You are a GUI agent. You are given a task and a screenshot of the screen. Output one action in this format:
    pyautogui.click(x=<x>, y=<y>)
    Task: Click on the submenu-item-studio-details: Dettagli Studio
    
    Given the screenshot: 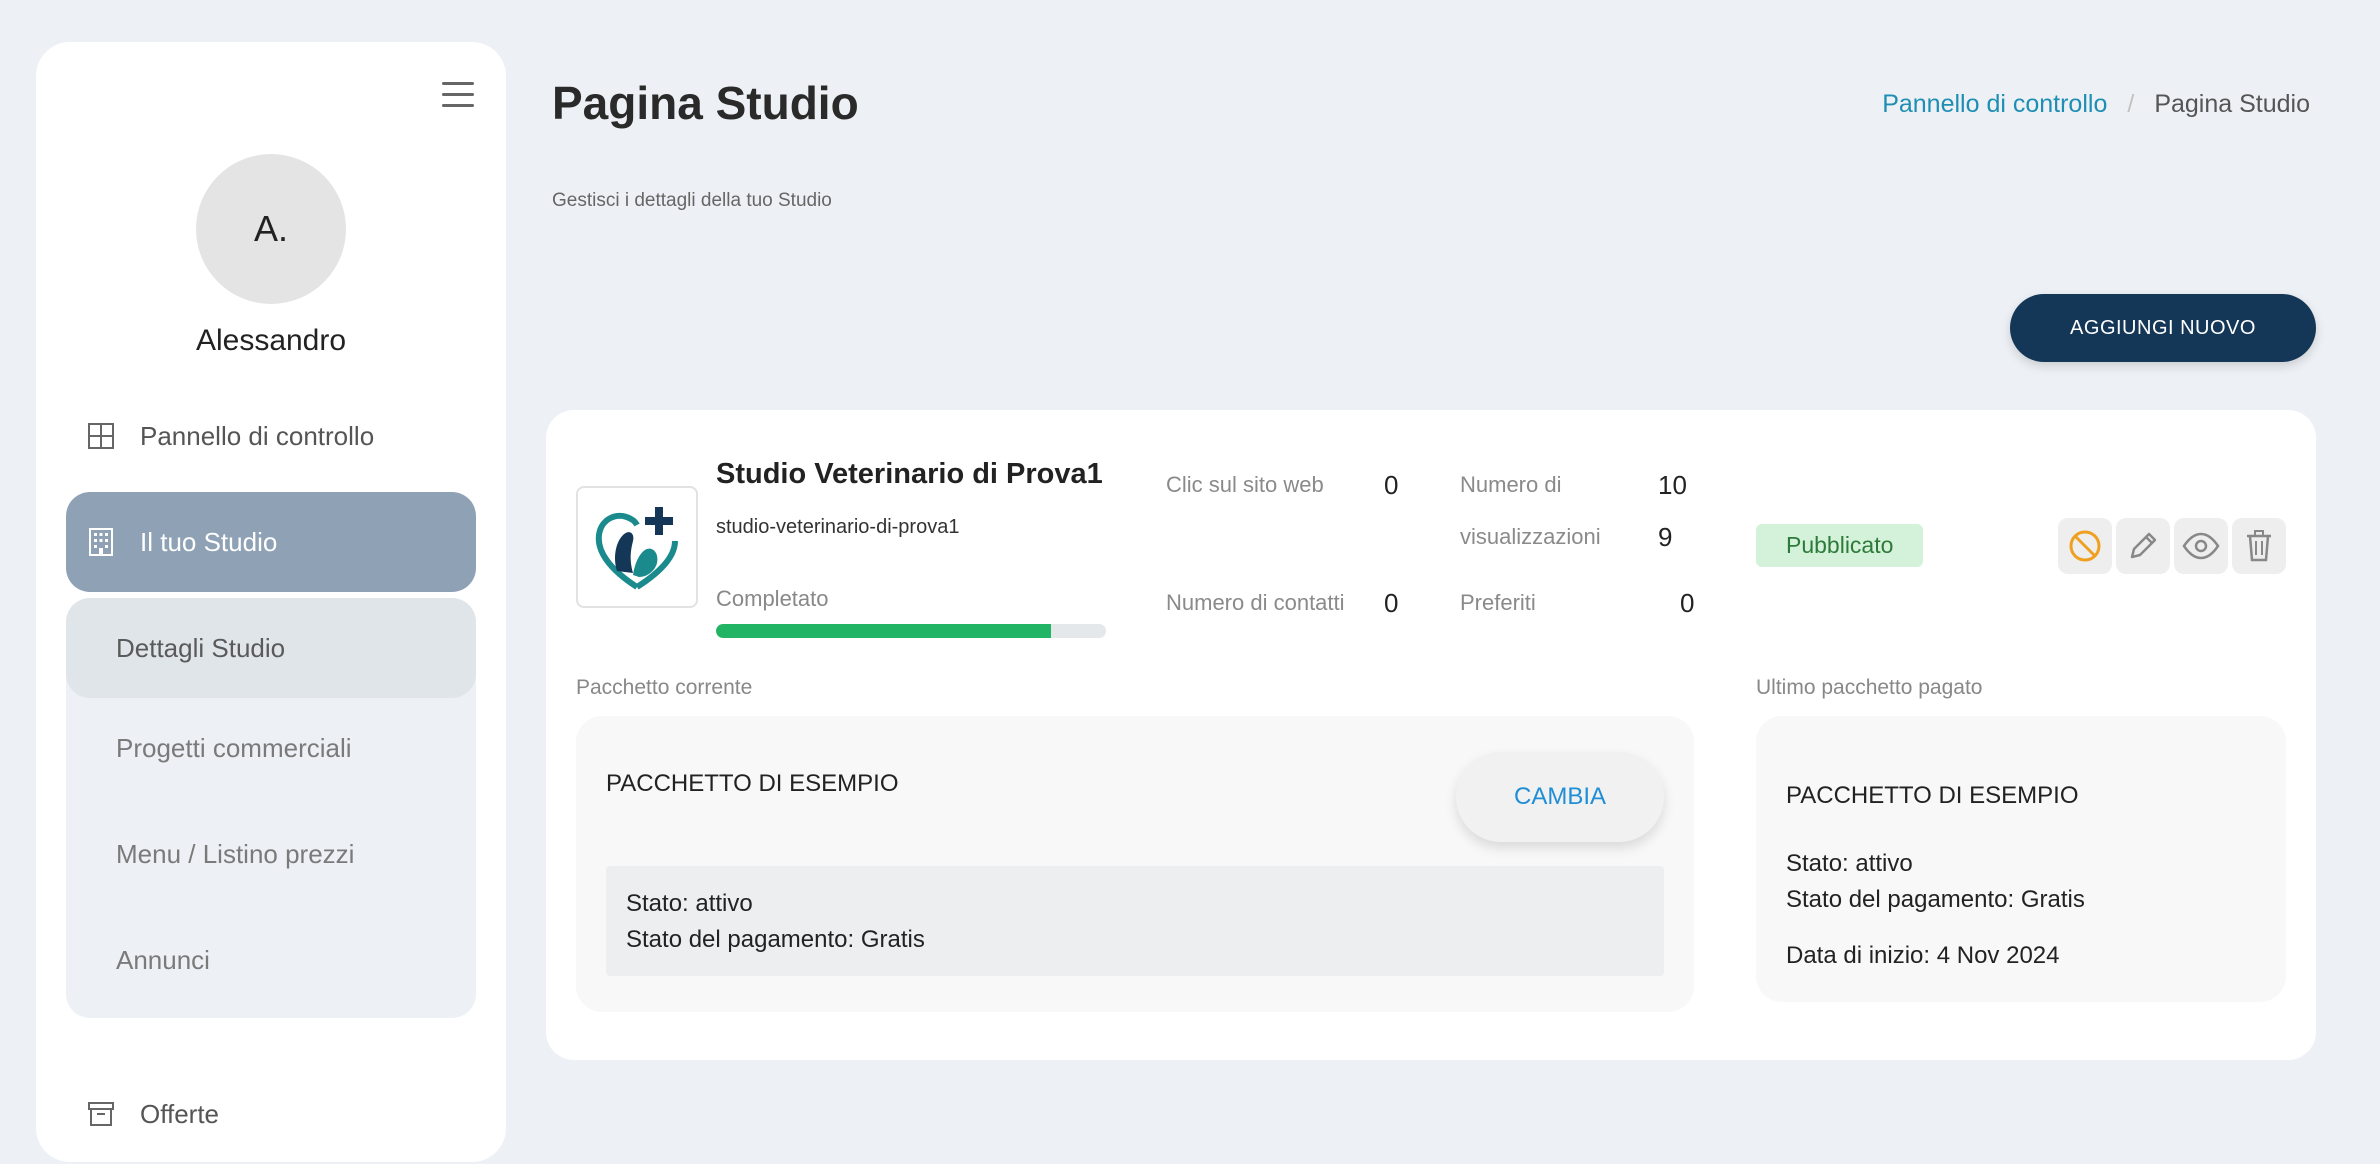 What is the action you would take?
    pyautogui.click(x=271, y=648)
    